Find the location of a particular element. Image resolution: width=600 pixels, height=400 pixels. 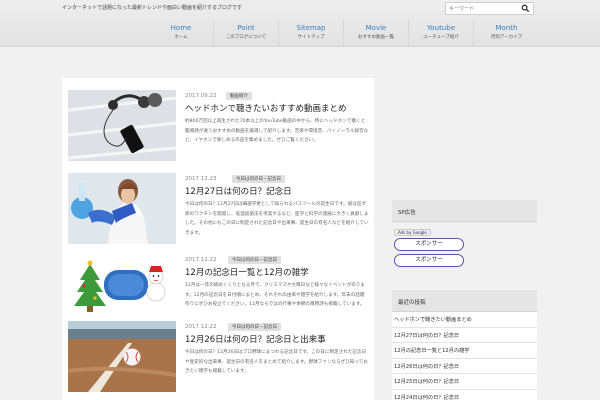

nav-label-jp: サイトマップ is located at coordinates (311, 37).